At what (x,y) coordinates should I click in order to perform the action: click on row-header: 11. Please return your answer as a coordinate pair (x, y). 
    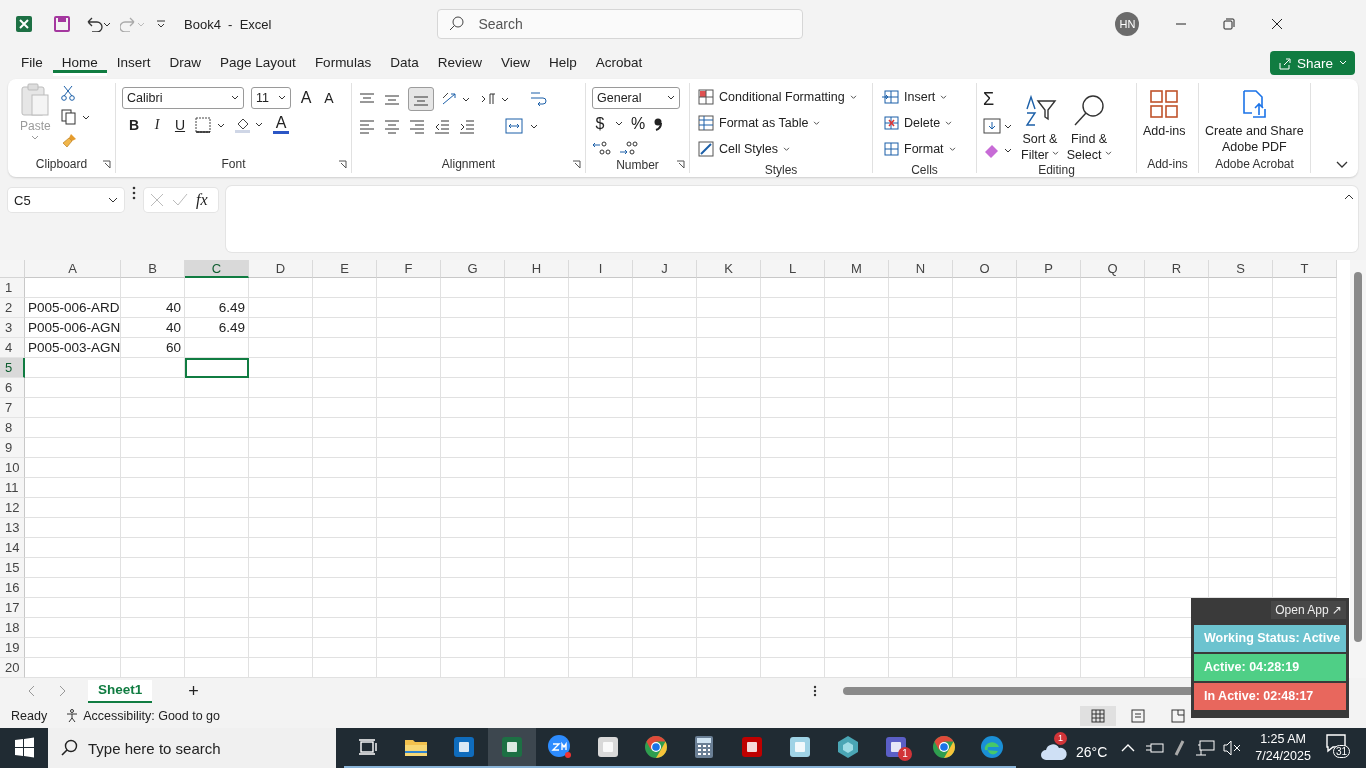
    Looking at the image, I should click on (12, 488).